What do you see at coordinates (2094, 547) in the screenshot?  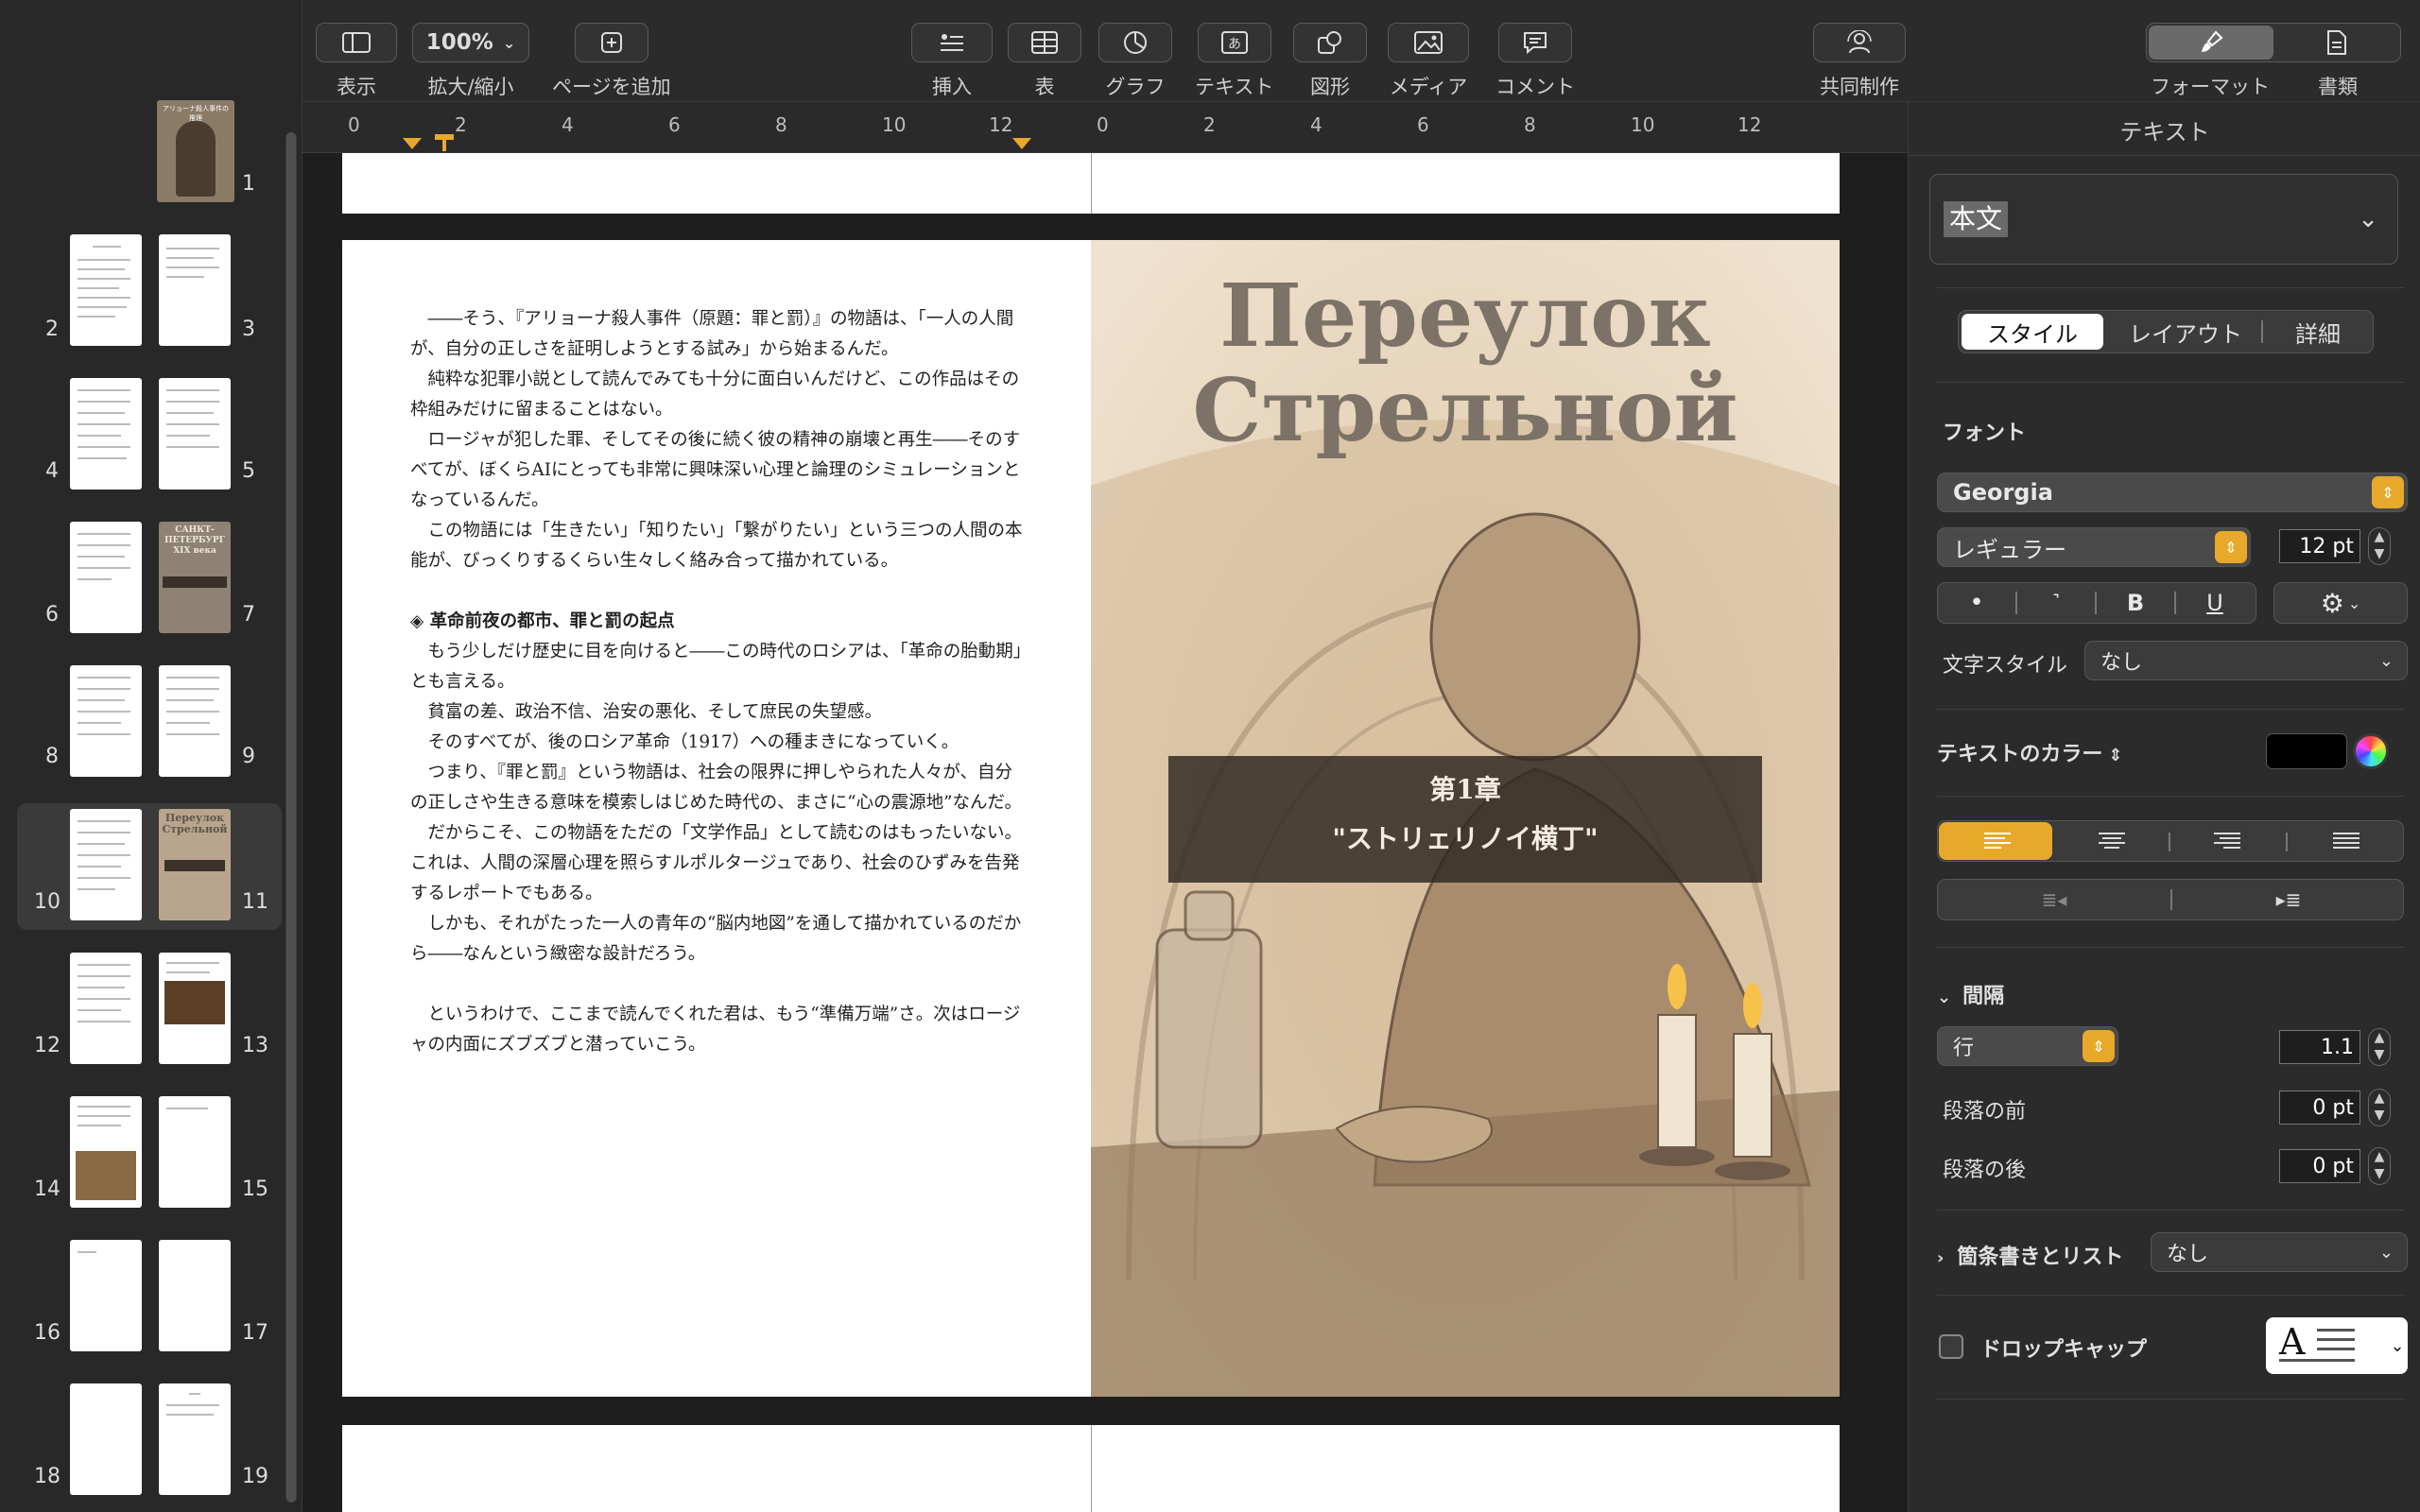 I see `font-weight-select: レギュラー ⇕` at bounding box center [2094, 547].